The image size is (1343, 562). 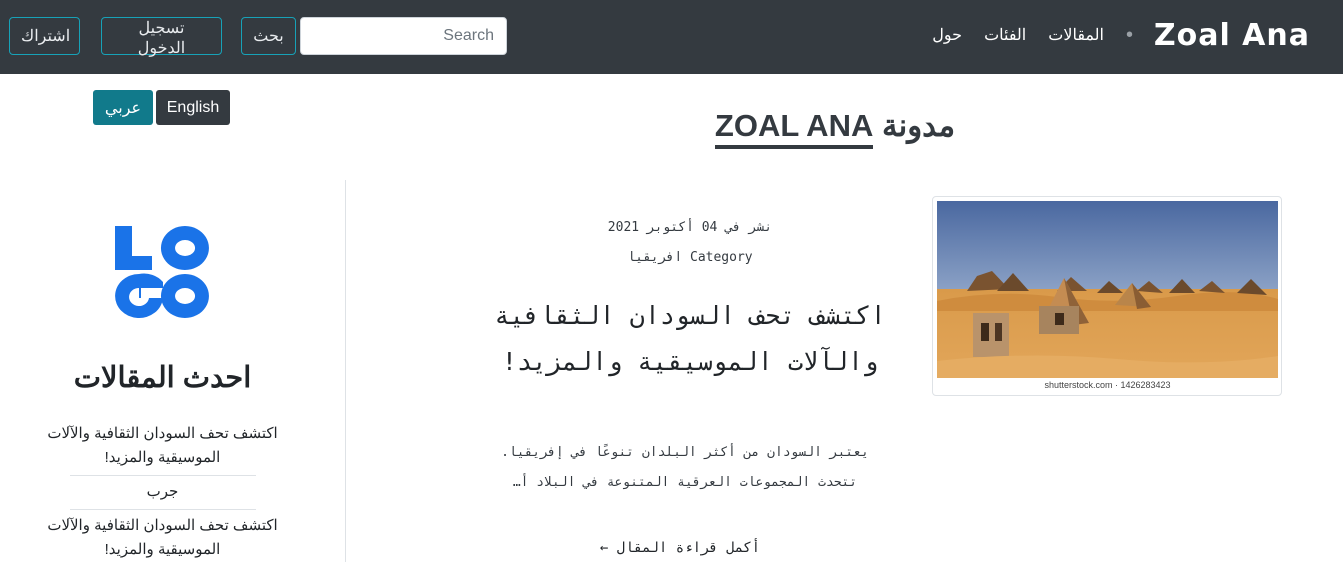 What do you see at coordinates (1005, 35) in the screenshot?
I see `nav-link-categories: الفئات` at bounding box center [1005, 35].